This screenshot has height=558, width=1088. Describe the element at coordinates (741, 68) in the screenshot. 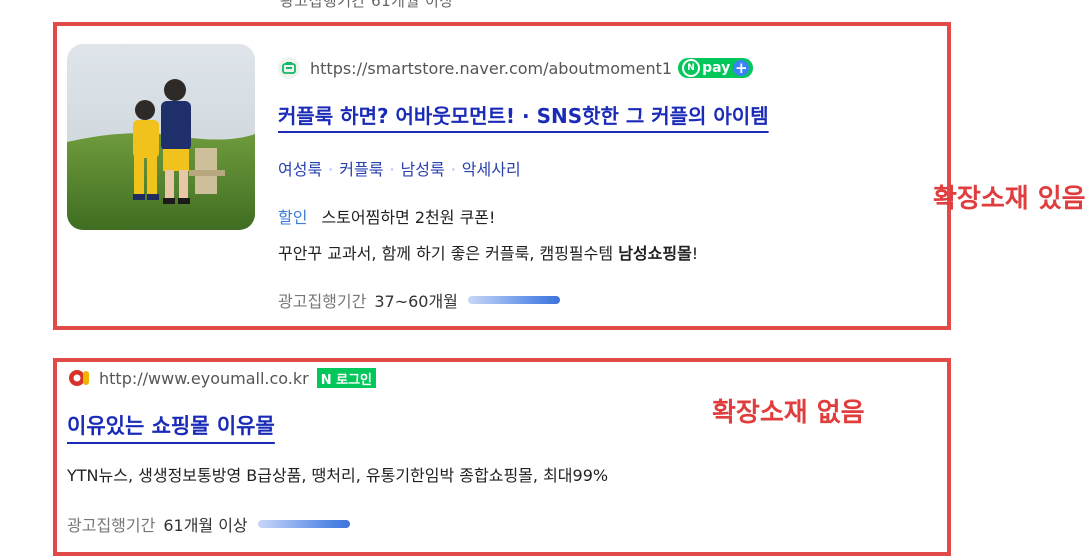

I see `plus-icon: +` at that location.